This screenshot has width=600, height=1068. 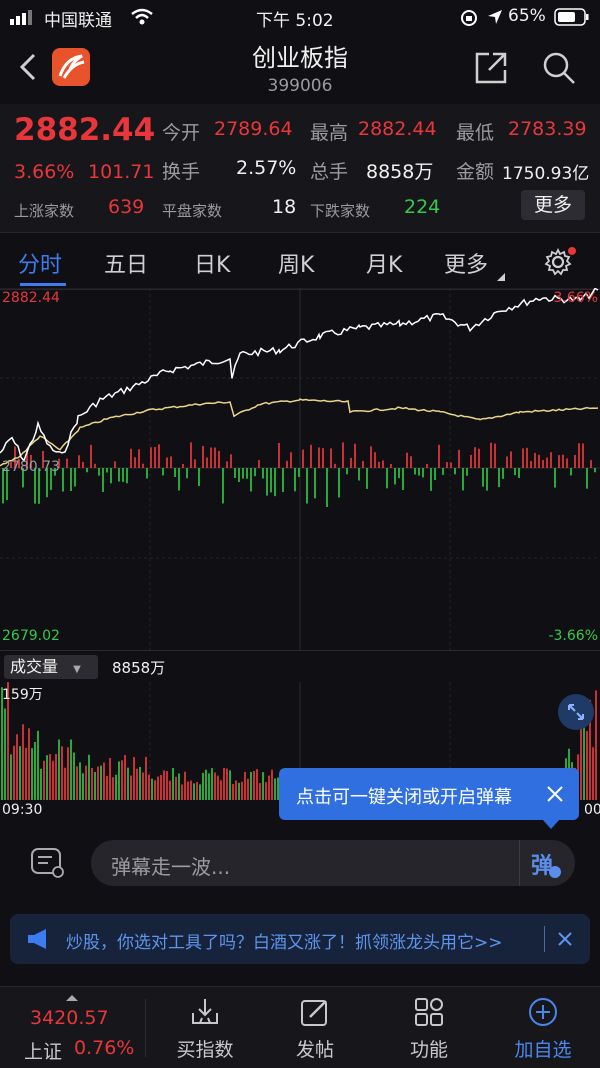 I want to click on nav-buy-index-label: 买指数, so click(x=205, y=1050).